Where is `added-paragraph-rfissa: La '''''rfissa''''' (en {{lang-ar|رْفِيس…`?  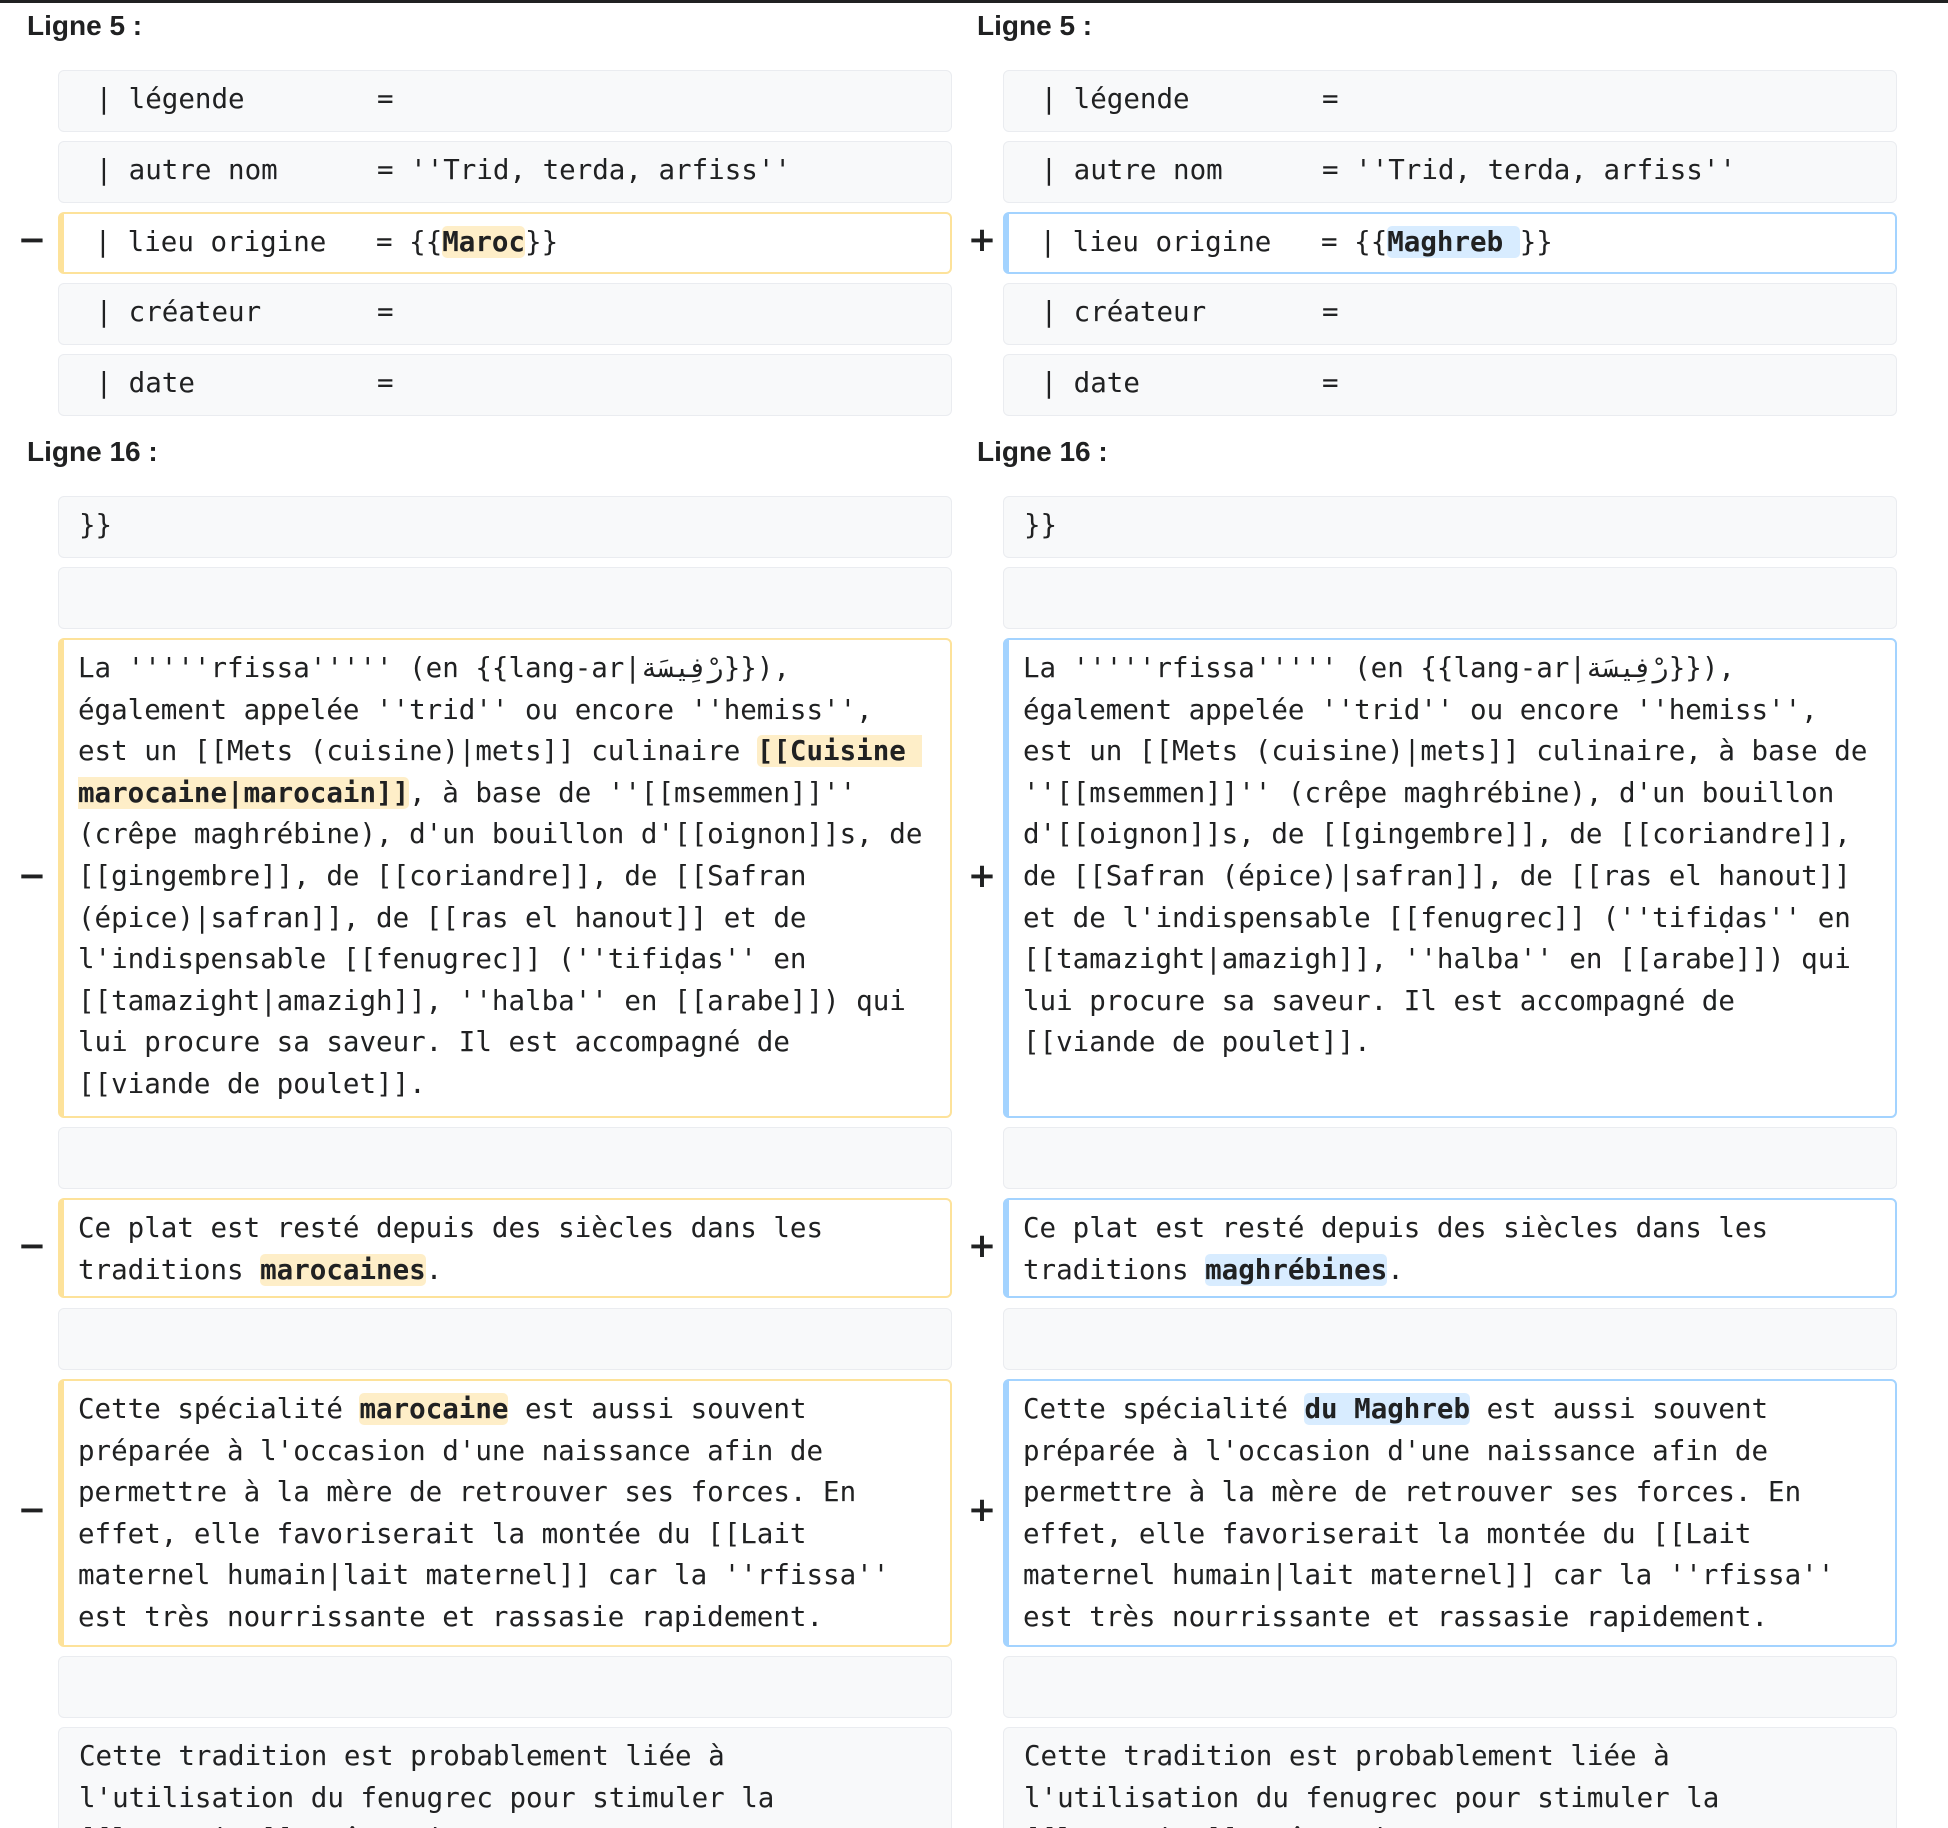 added-paragraph-rfissa: La '''''rfissa''''' (en {{lang-ar|رْفِيس… is located at coordinates (1450, 878).